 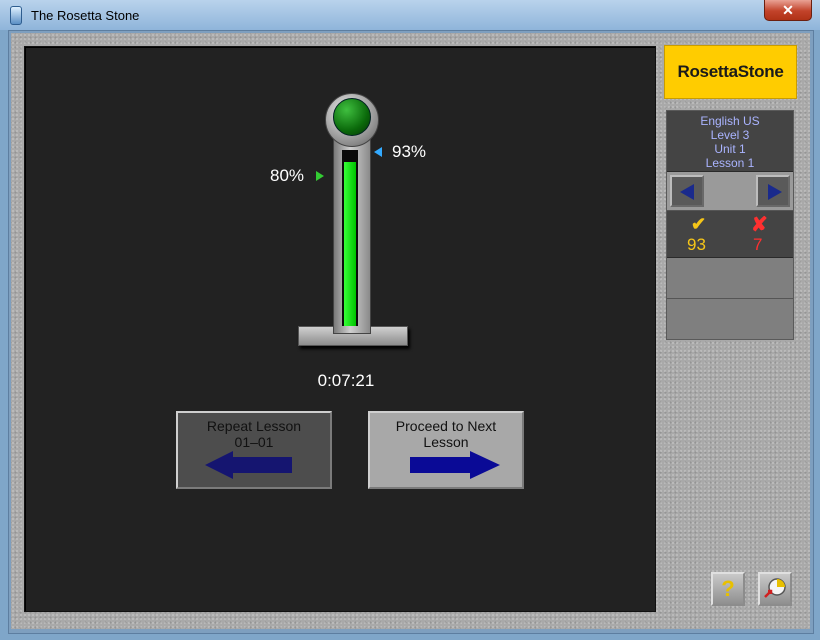 I want to click on next-button, so click(x=773, y=191).